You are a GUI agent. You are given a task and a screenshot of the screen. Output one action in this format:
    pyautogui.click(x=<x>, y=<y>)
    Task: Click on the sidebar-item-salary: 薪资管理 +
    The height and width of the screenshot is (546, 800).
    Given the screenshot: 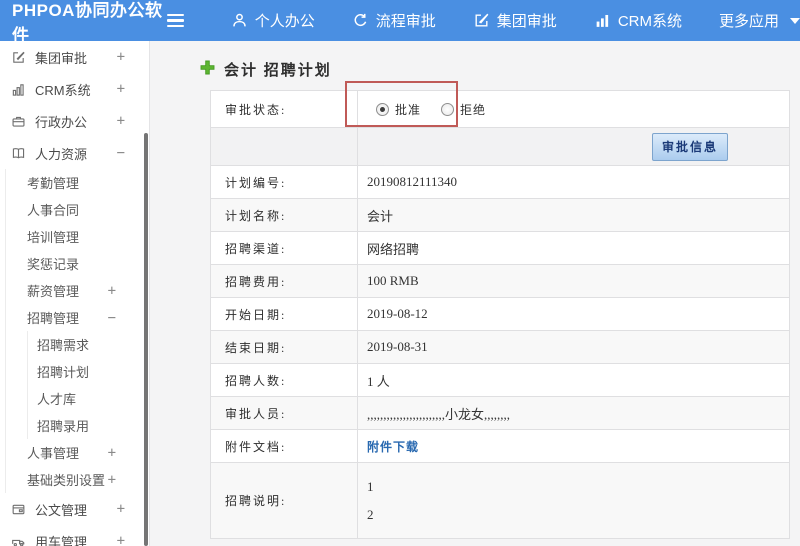 What is the action you would take?
    pyautogui.click(x=77, y=290)
    